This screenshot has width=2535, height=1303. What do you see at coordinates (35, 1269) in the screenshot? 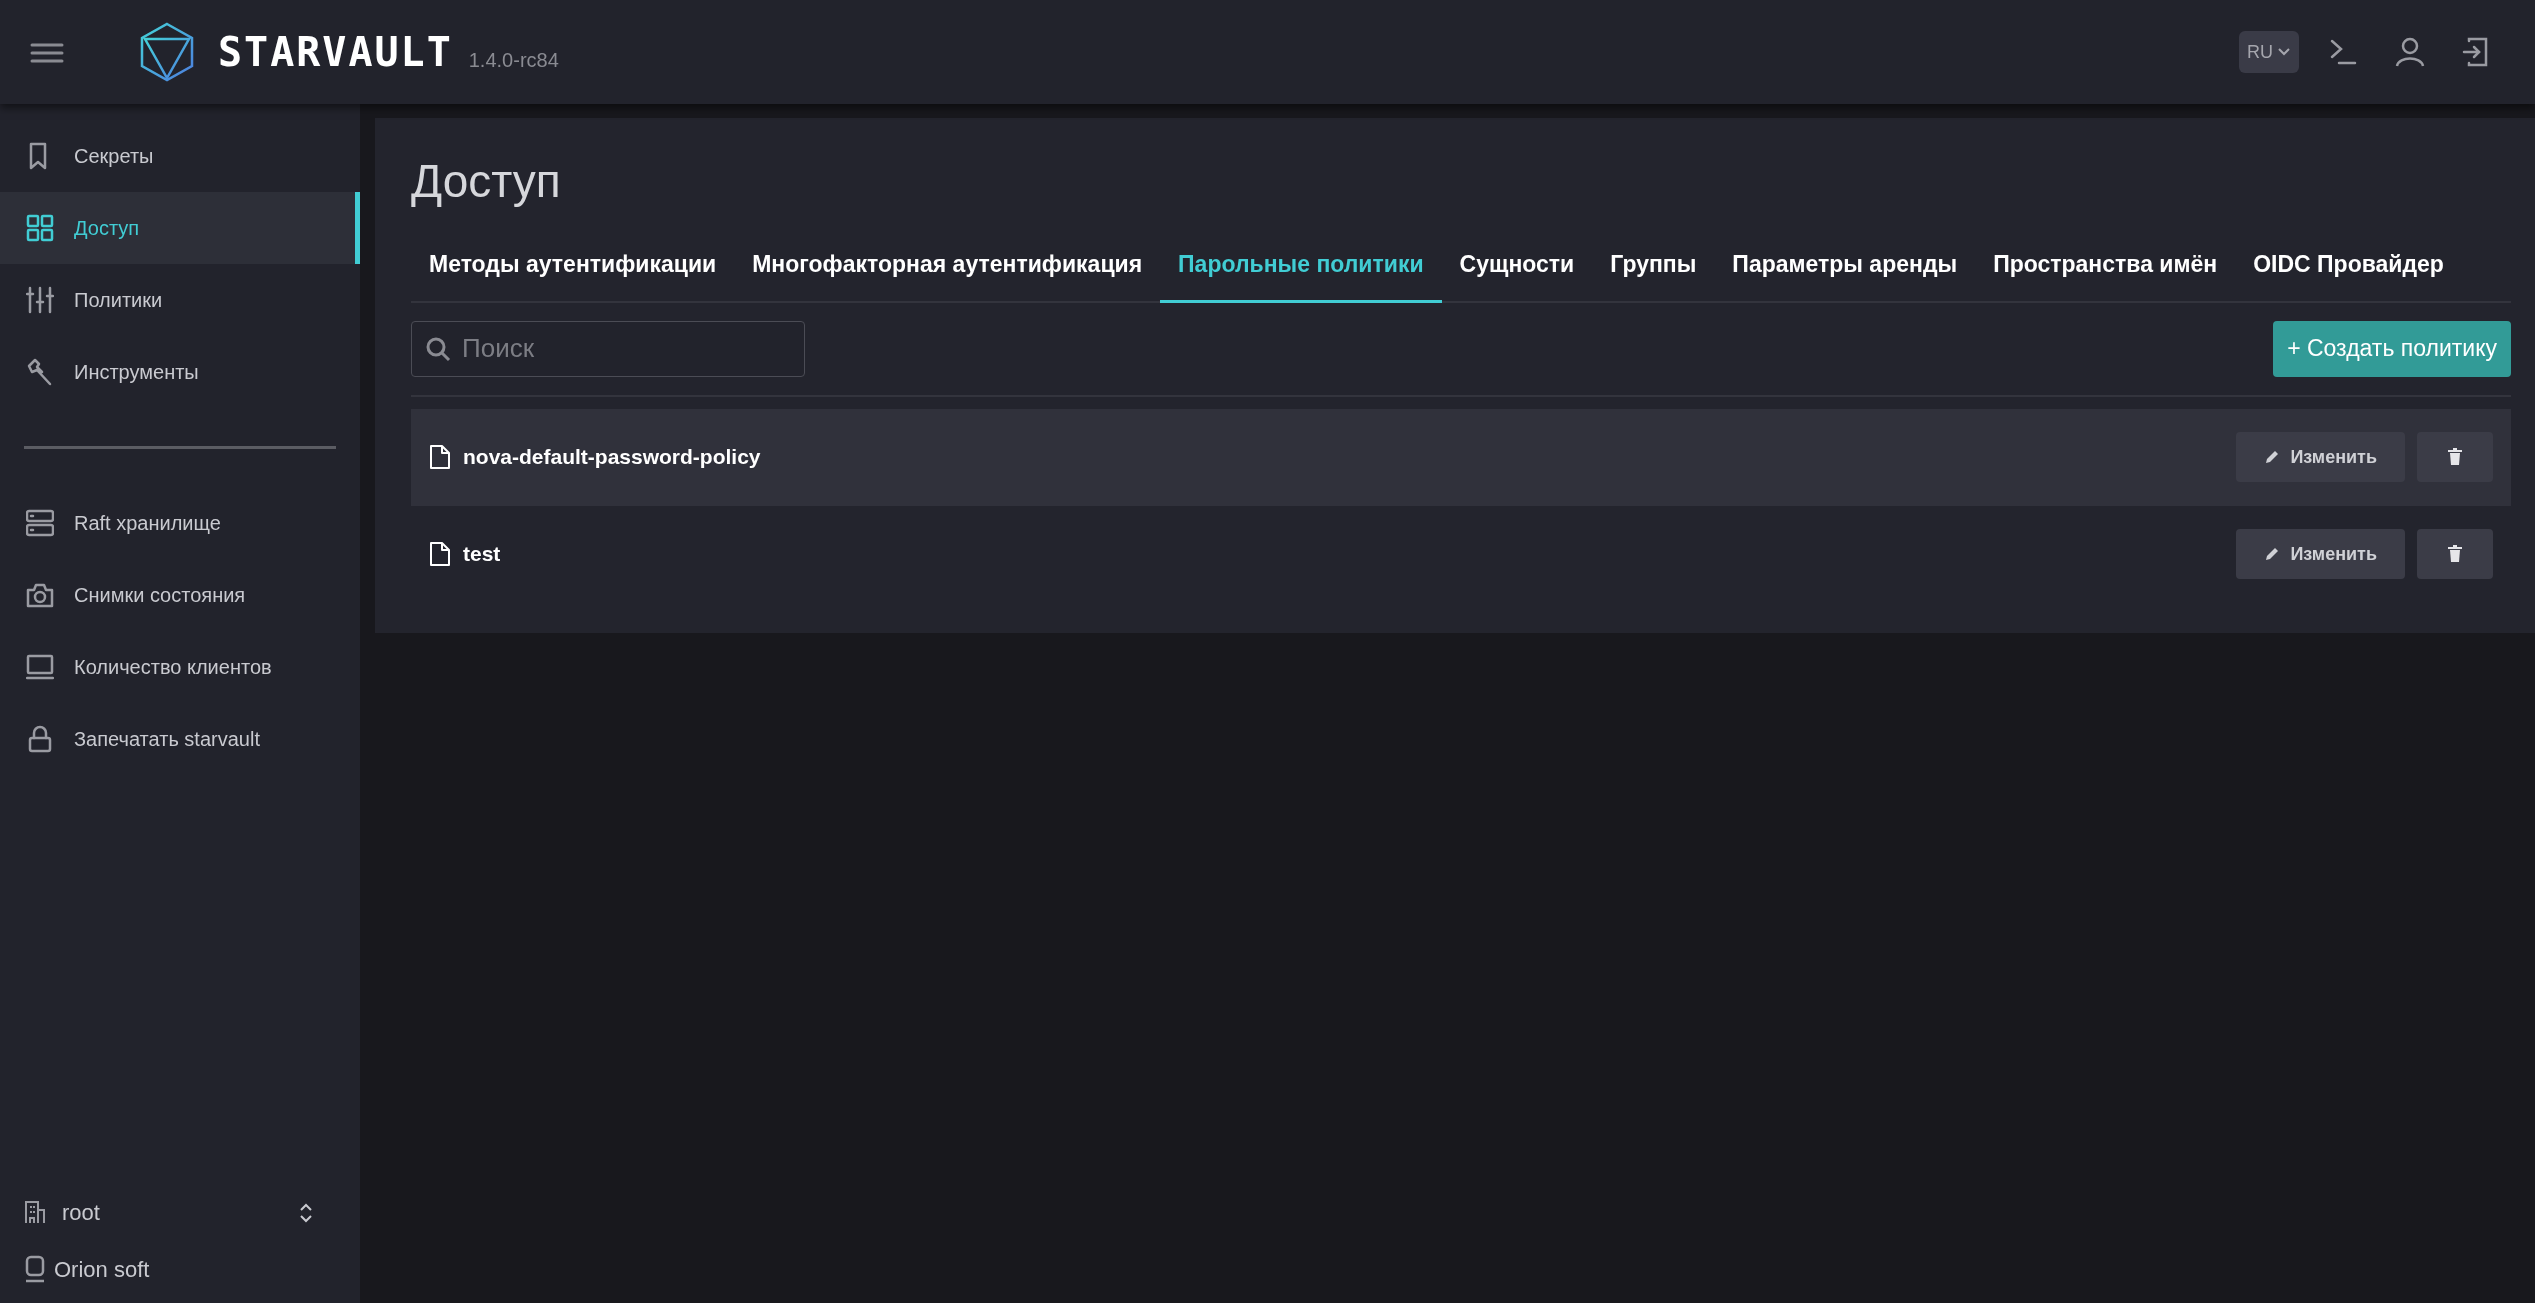
I see `device-icon` at bounding box center [35, 1269].